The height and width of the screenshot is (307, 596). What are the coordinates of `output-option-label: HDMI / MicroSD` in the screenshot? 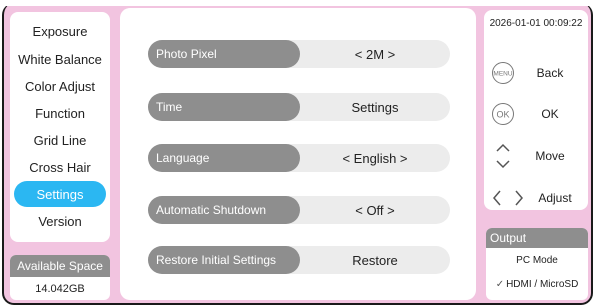 It's located at (542, 284).